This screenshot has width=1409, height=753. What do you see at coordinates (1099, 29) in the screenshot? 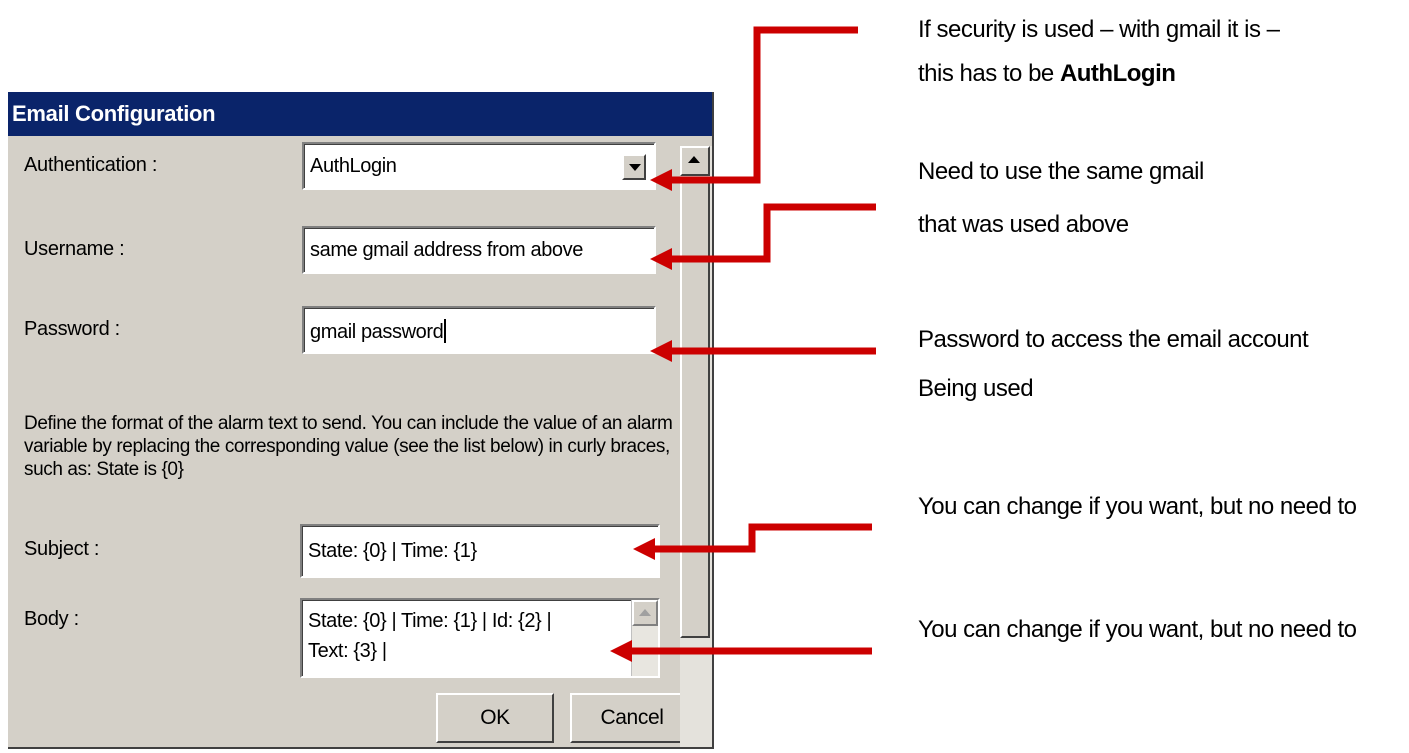
I see `note-authentication-line-1: If security is used – with gmail it is –` at bounding box center [1099, 29].